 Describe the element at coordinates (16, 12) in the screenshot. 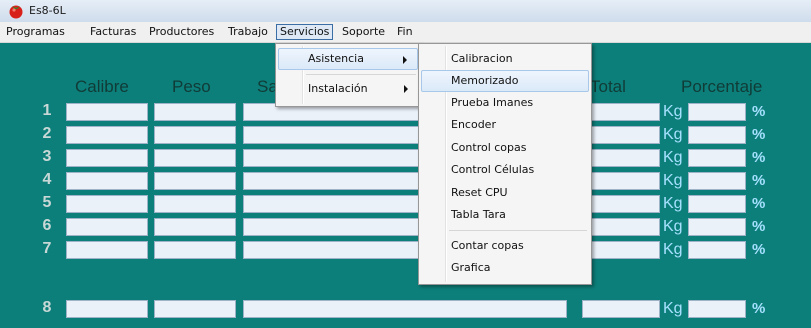

I see `tomato-icon` at that location.